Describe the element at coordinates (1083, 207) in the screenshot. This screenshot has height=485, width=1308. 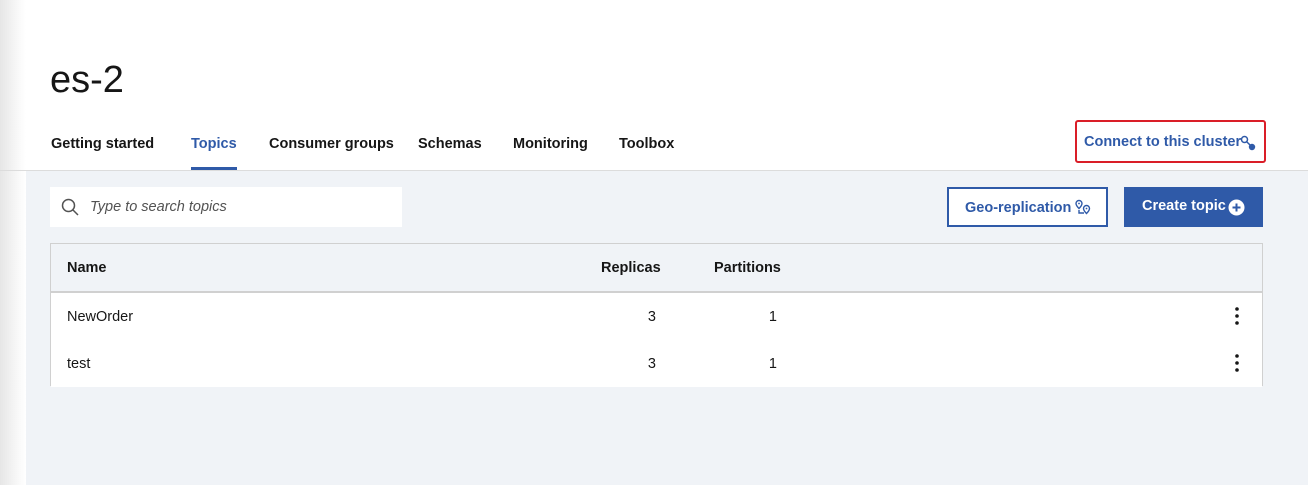
I see `geo-replication-icon` at that location.